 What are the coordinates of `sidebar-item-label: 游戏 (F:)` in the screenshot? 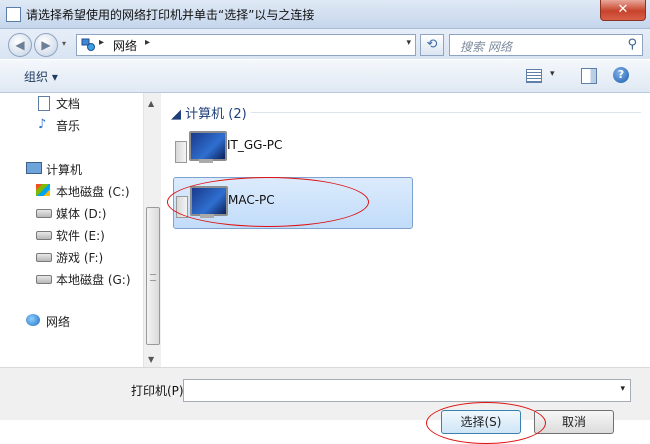 It's located at (80, 258).